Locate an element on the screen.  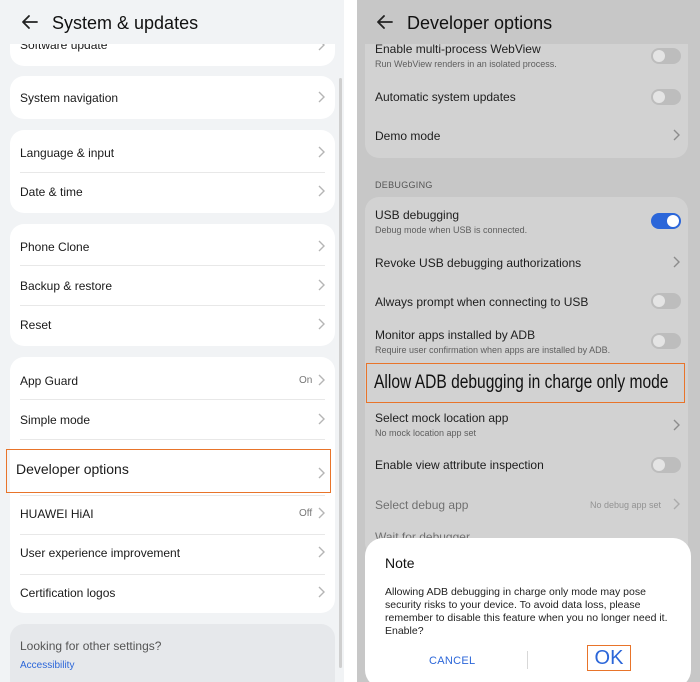
usb-debugging-label: USB debugging is located at coordinates (417, 215).